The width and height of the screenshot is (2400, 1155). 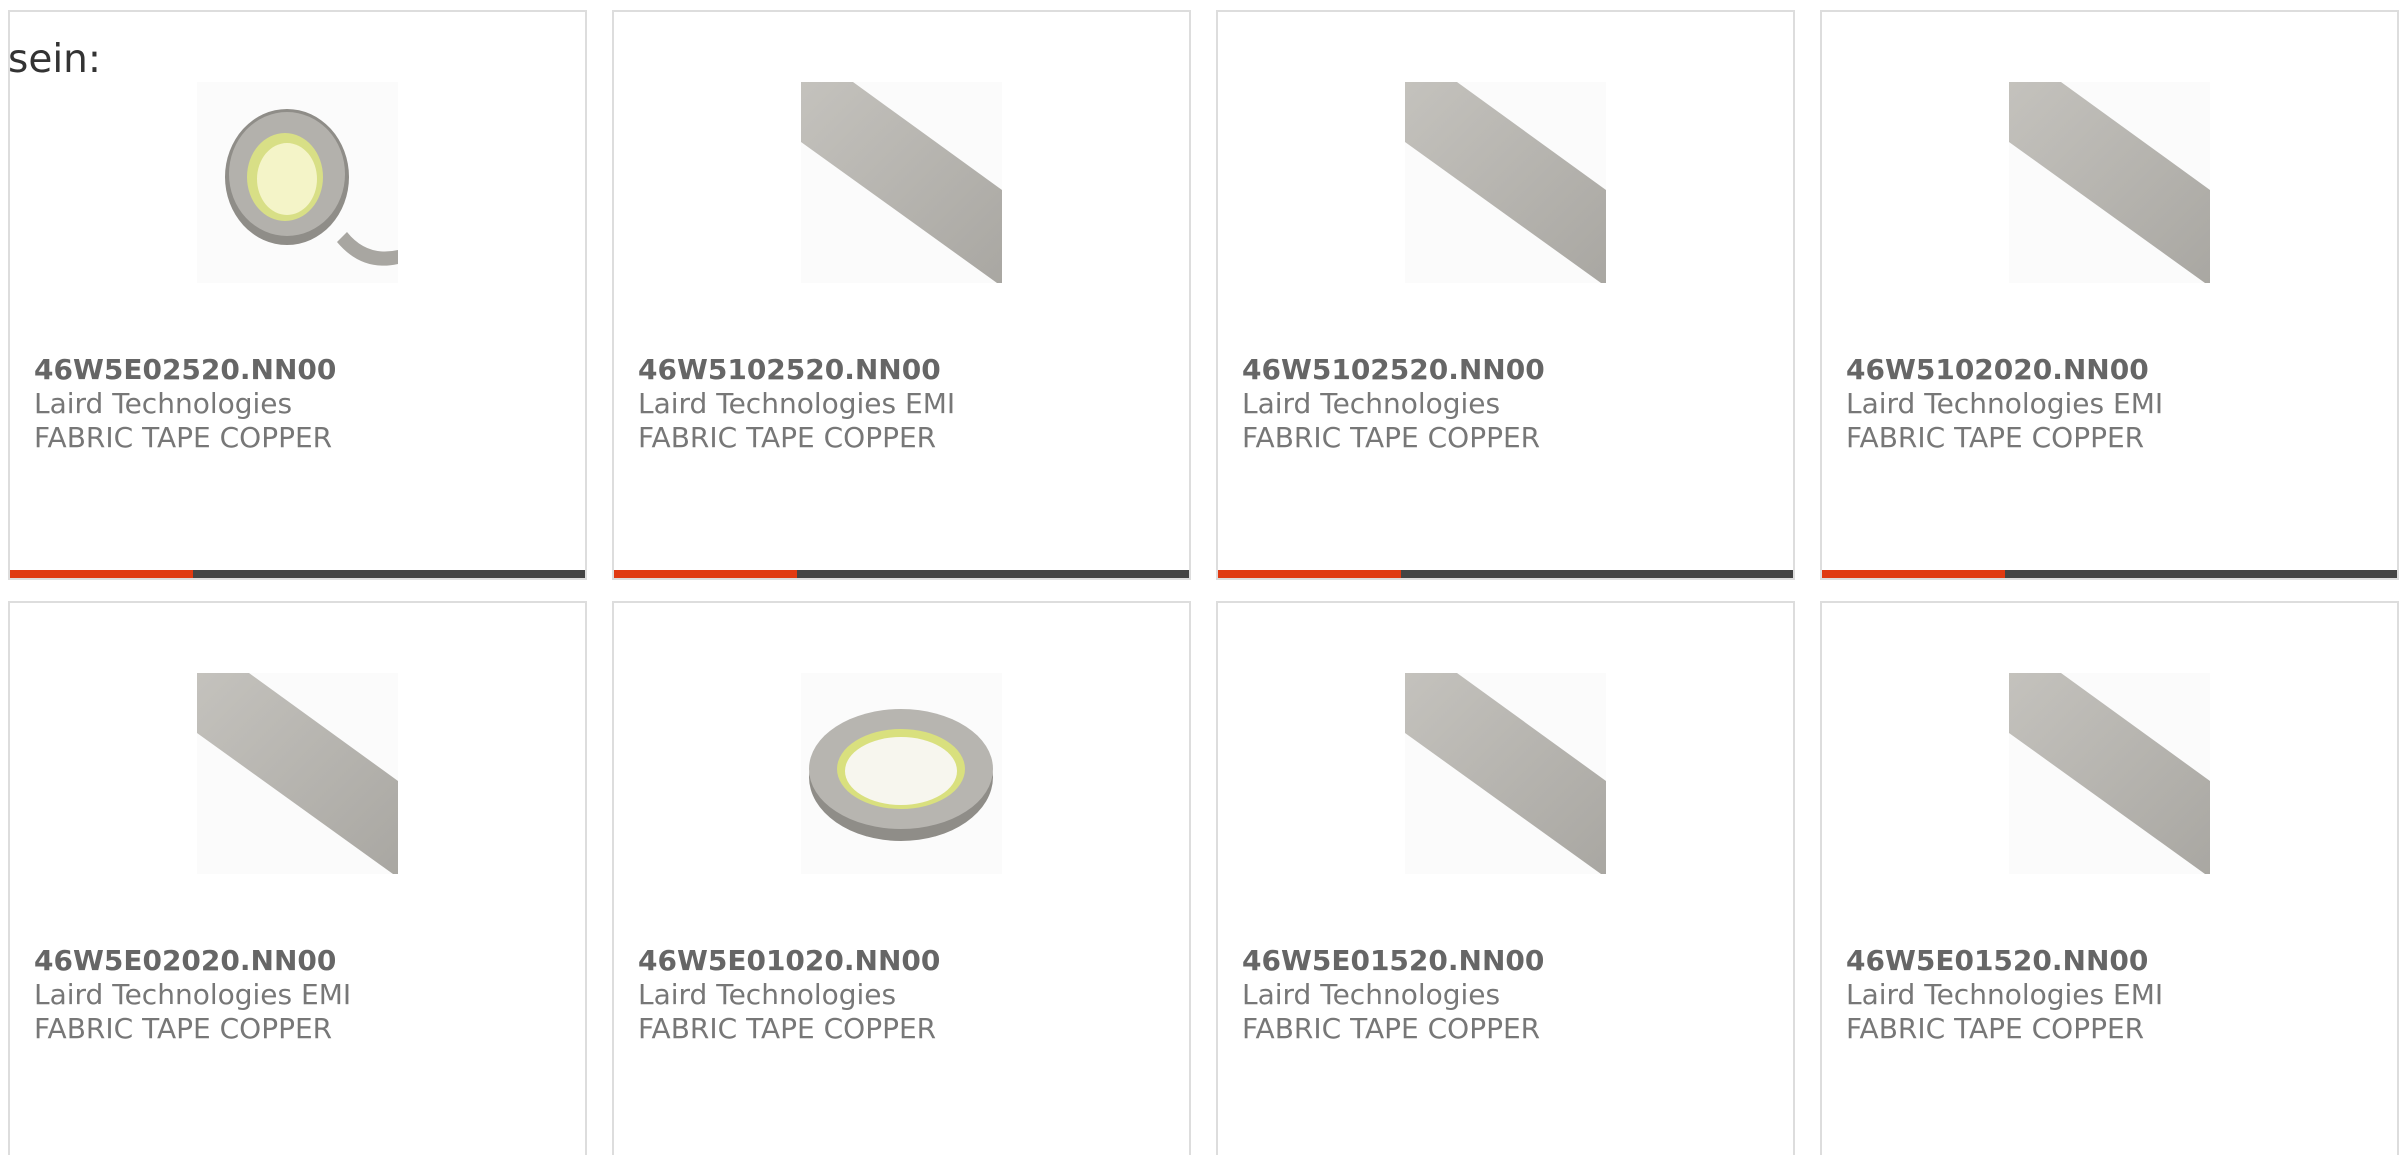 What do you see at coordinates (55, 59) in the screenshot?
I see `intro-text: sein:` at bounding box center [55, 59].